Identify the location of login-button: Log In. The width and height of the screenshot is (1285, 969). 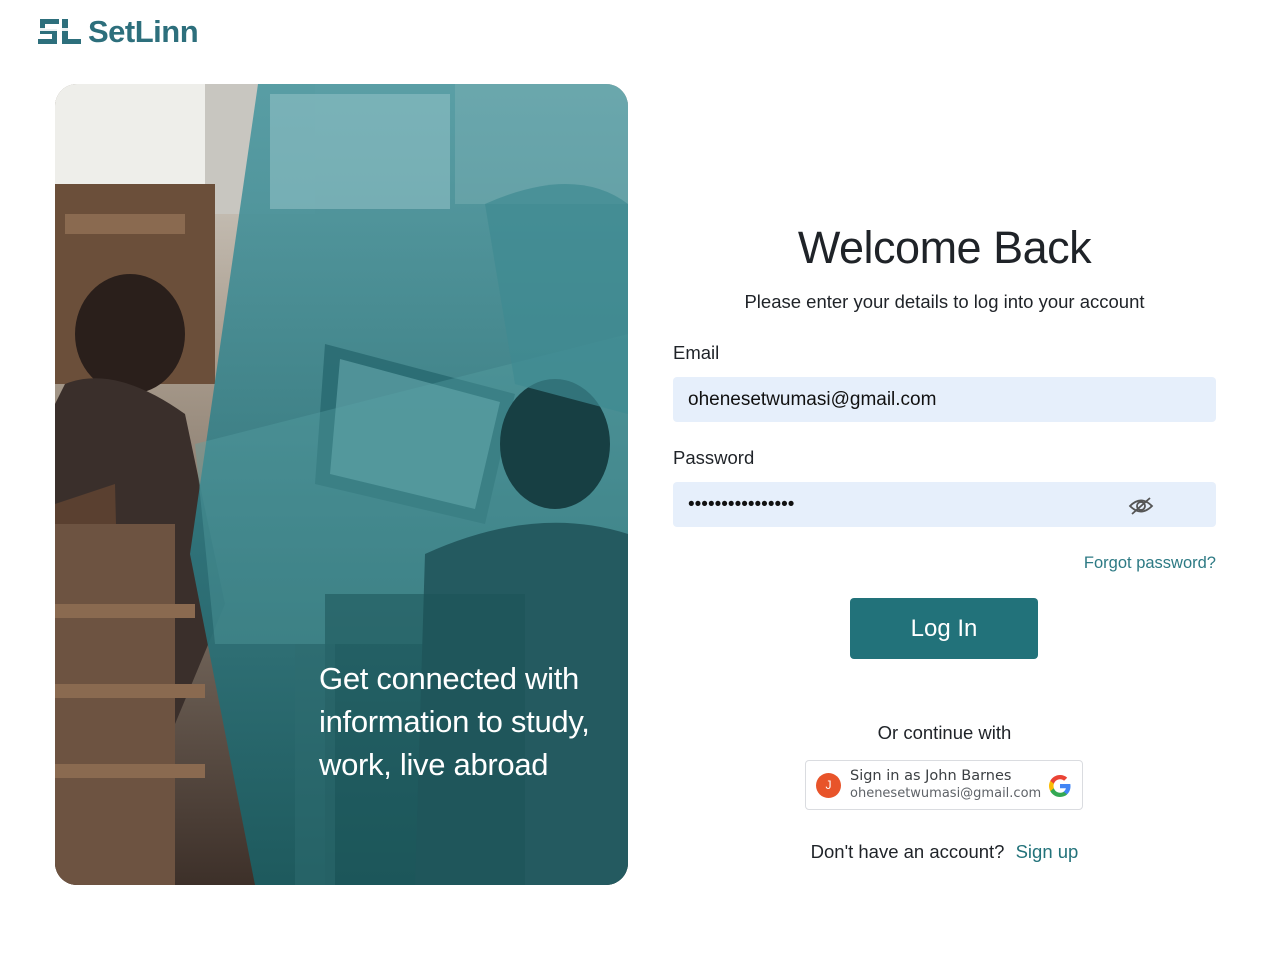
(944, 628).